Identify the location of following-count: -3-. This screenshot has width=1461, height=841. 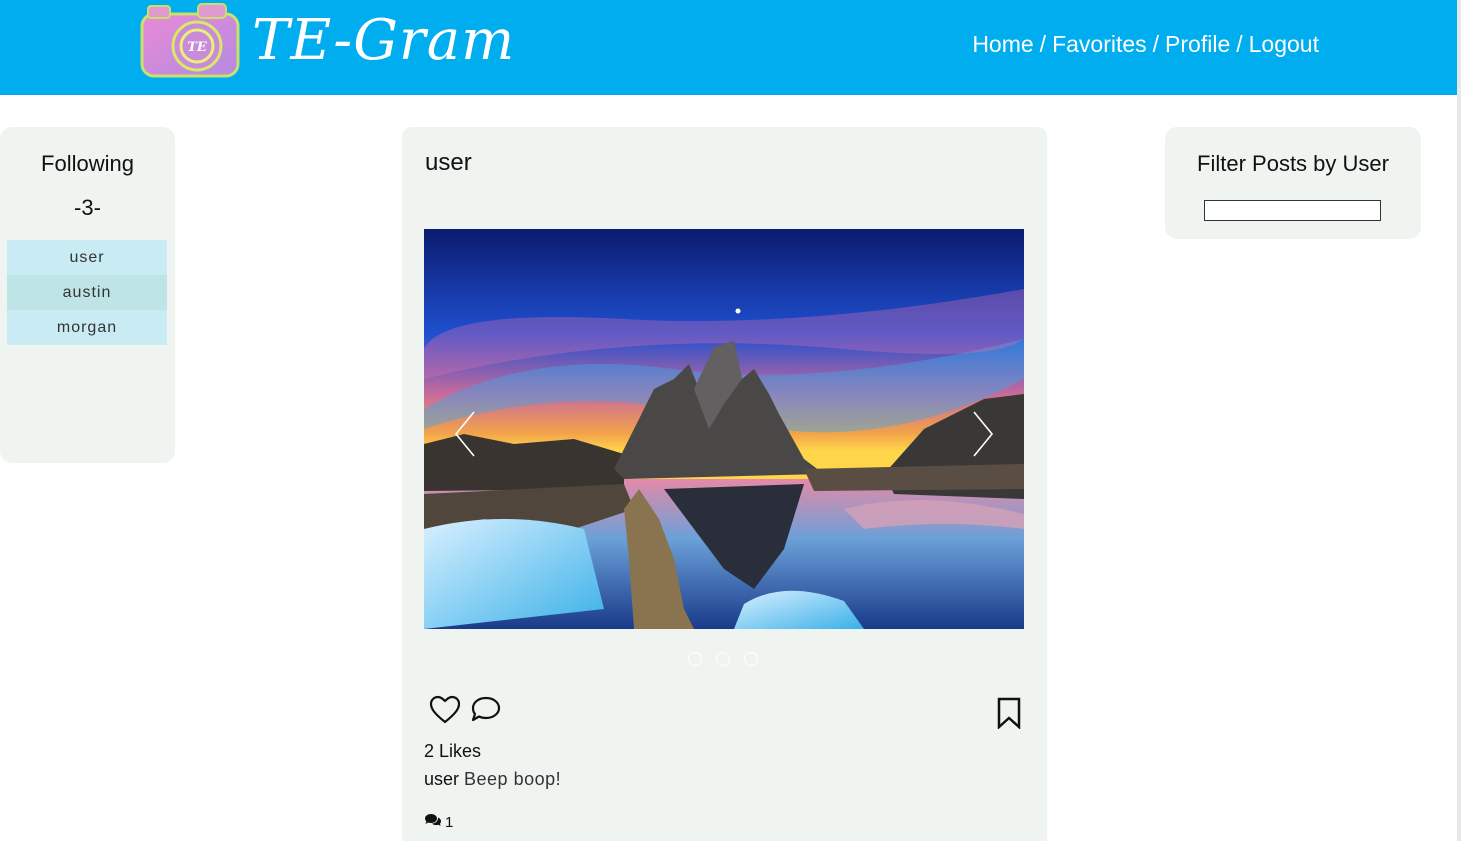
(87, 207).